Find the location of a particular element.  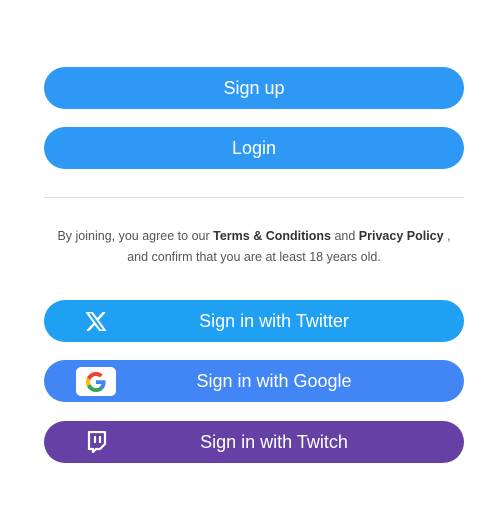

privacy-policy-link: Privacy Policy is located at coordinates (401, 236).